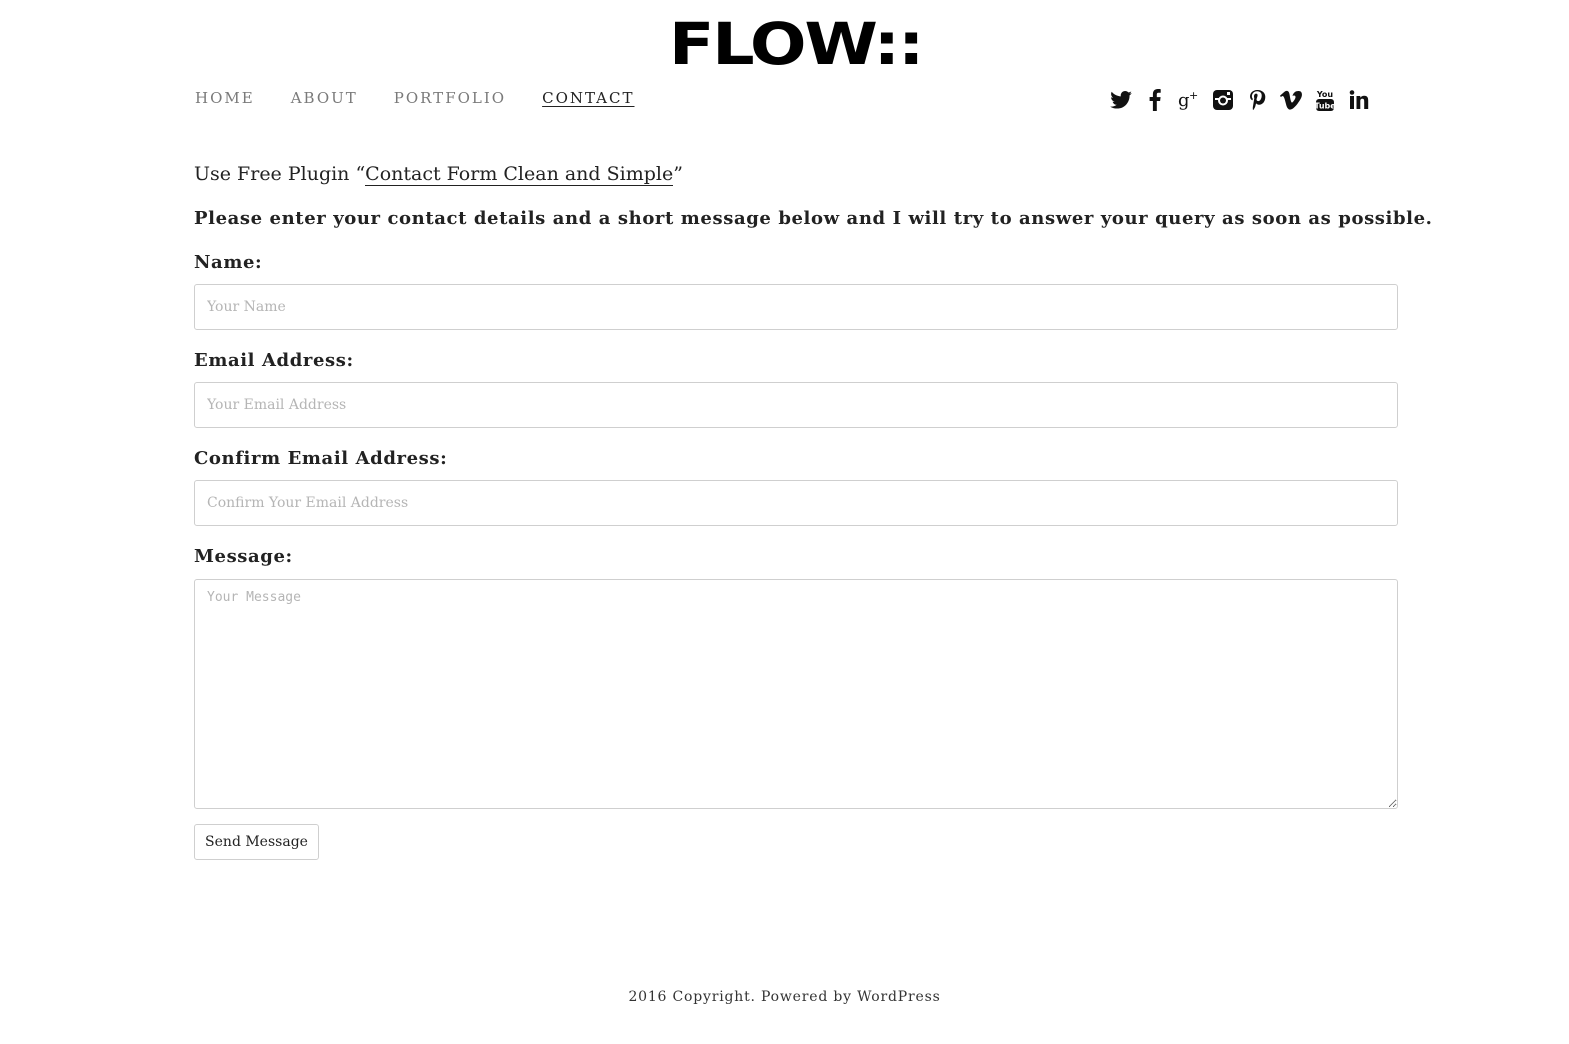 The height and width of the screenshot is (1044, 1569). I want to click on vimeo-icon, so click(1291, 100).